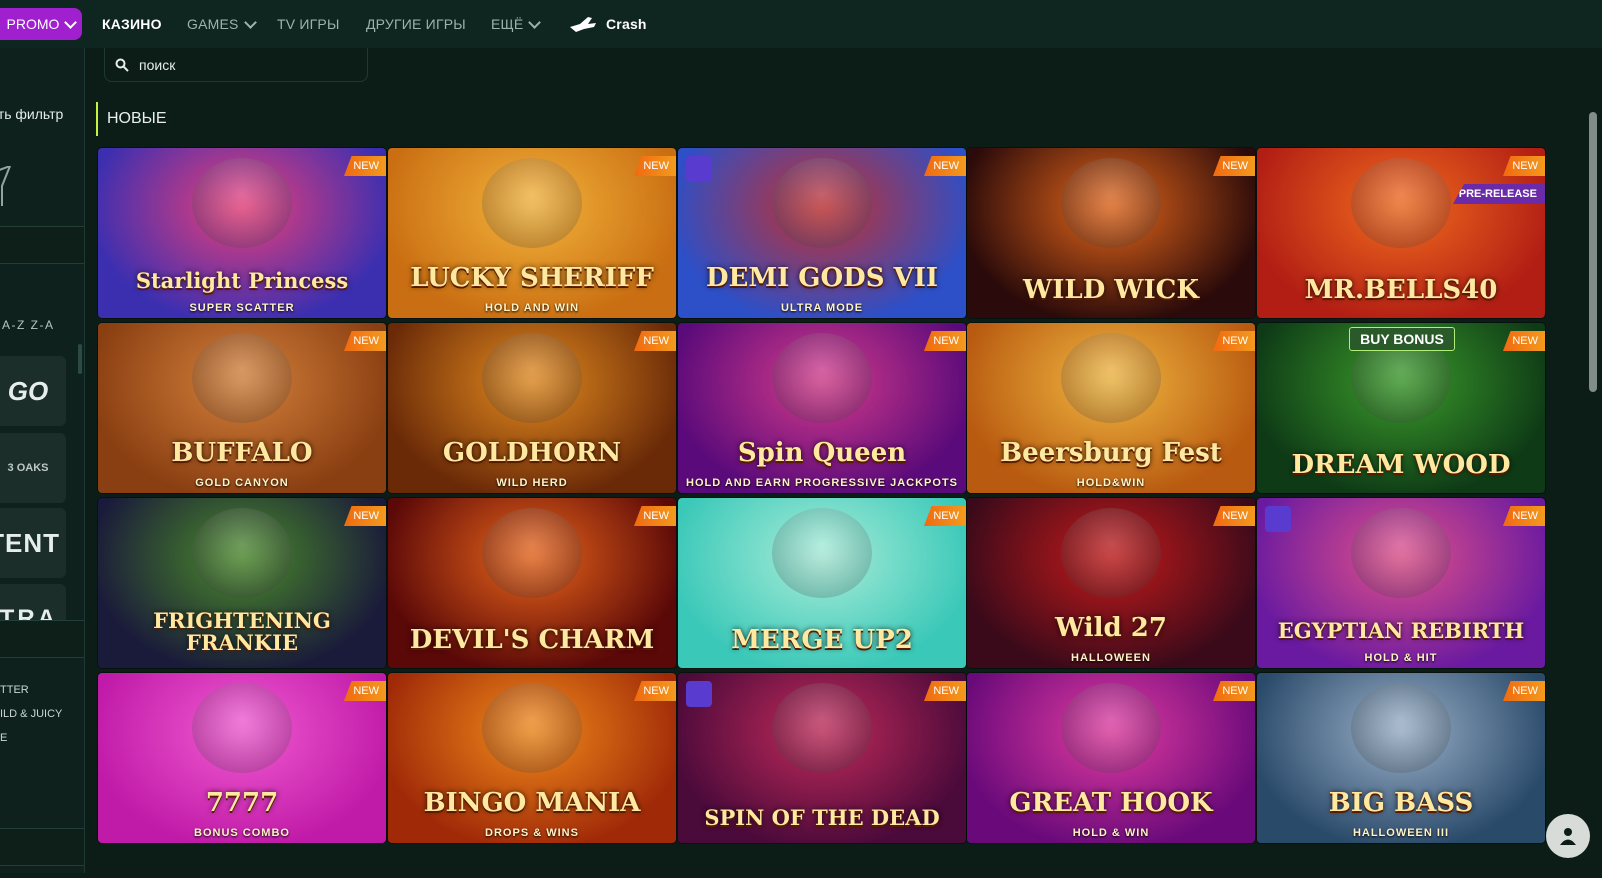 This screenshot has height=878, width=1602. What do you see at coordinates (28, 468) in the screenshot?
I see `provider-label: 3 OAKS` at bounding box center [28, 468].